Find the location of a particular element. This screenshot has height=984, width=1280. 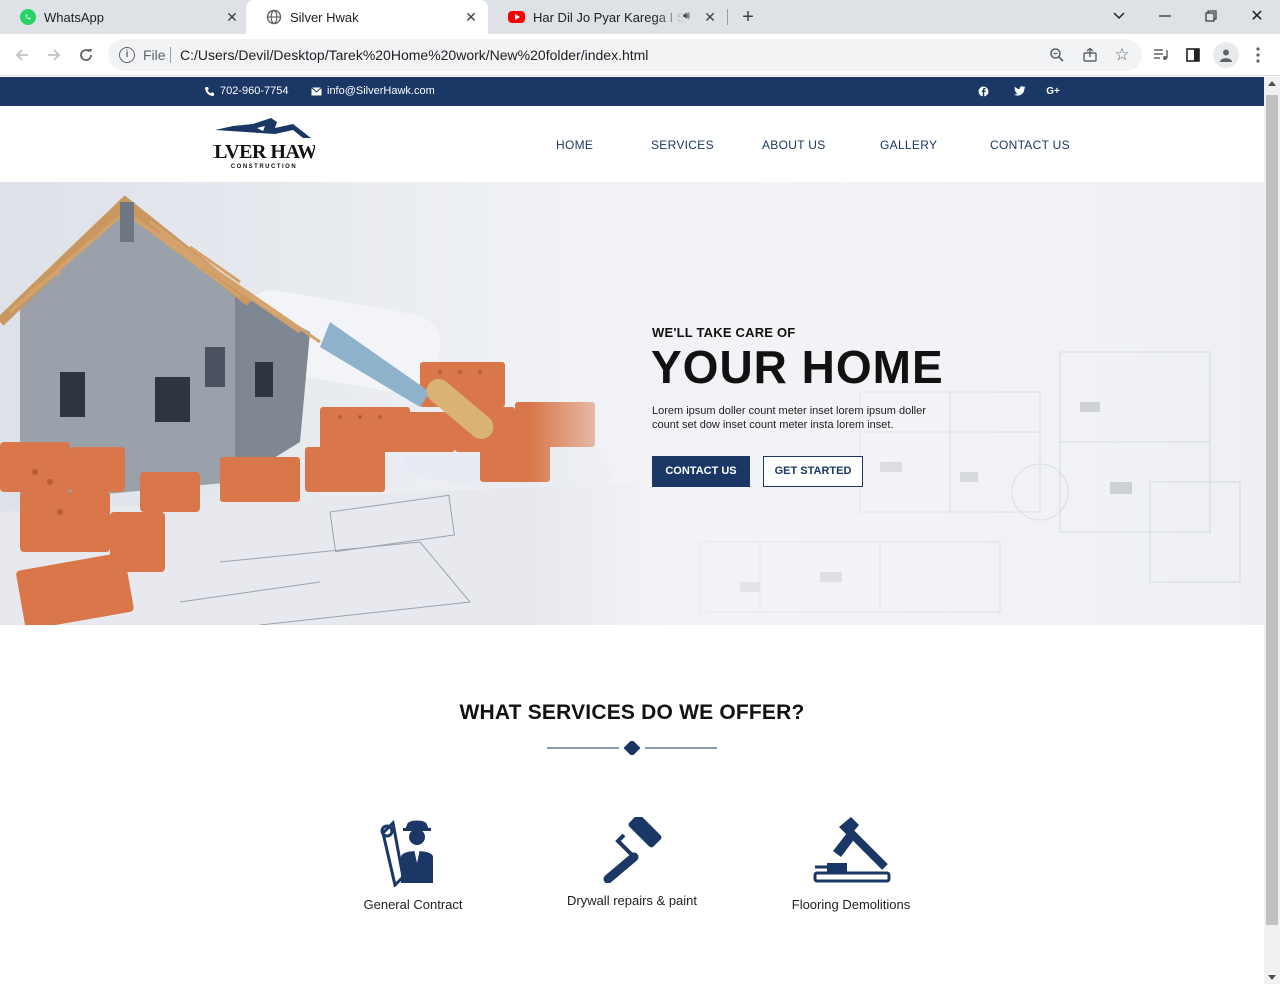

tab-title: Silver Hwak is located at coordinates (324, 17).